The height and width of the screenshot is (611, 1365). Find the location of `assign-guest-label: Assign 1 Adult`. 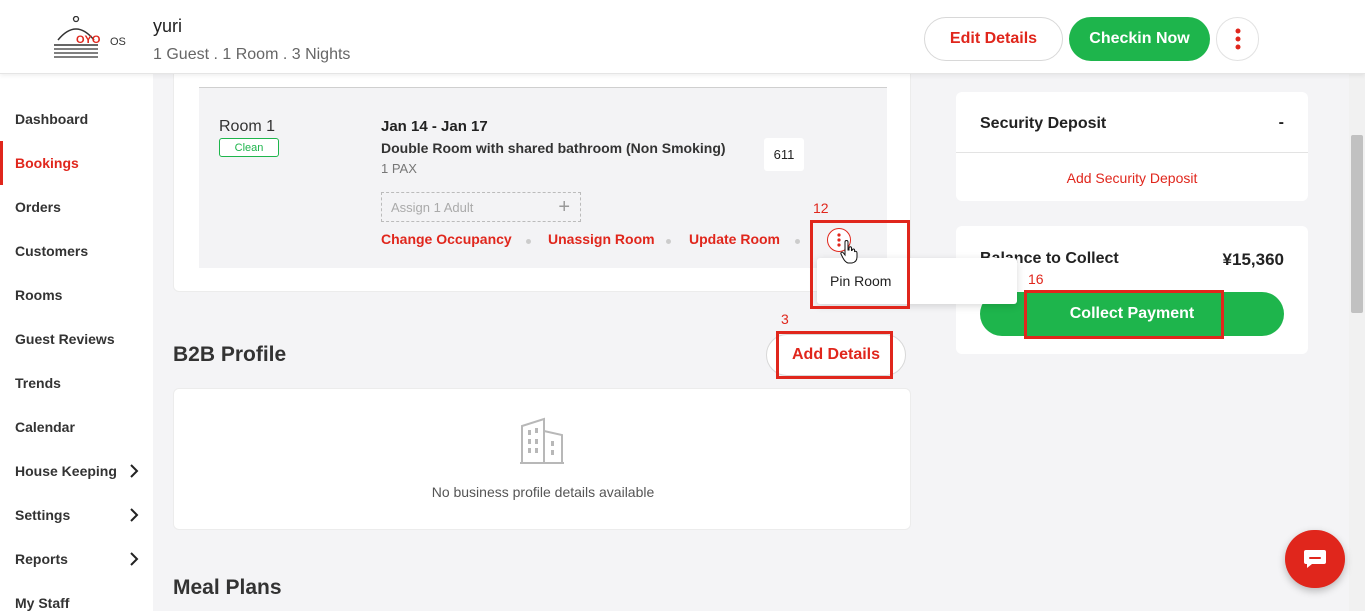

assign-guest-label: Assign 1 Adult is located at coordinates (432, 207).